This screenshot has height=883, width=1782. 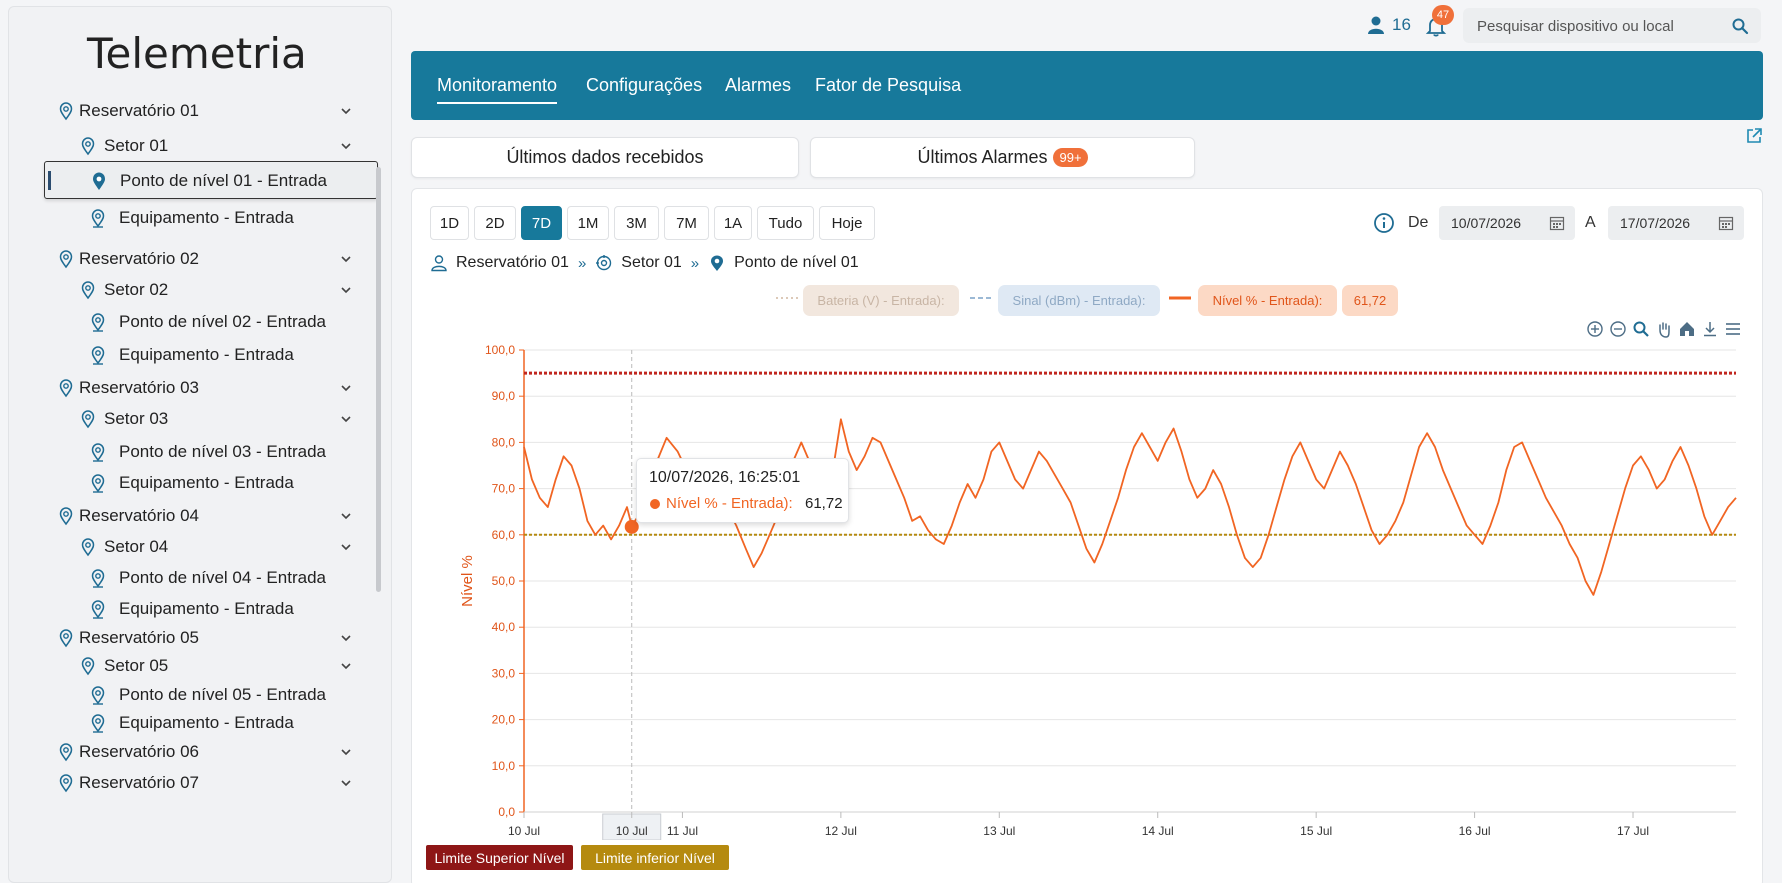 What do you see at coordinates (725, 477) in the screenshot?
I see `tooltip-time: 10/07/2026, 16:25:01` at bounding box center [725, 477].